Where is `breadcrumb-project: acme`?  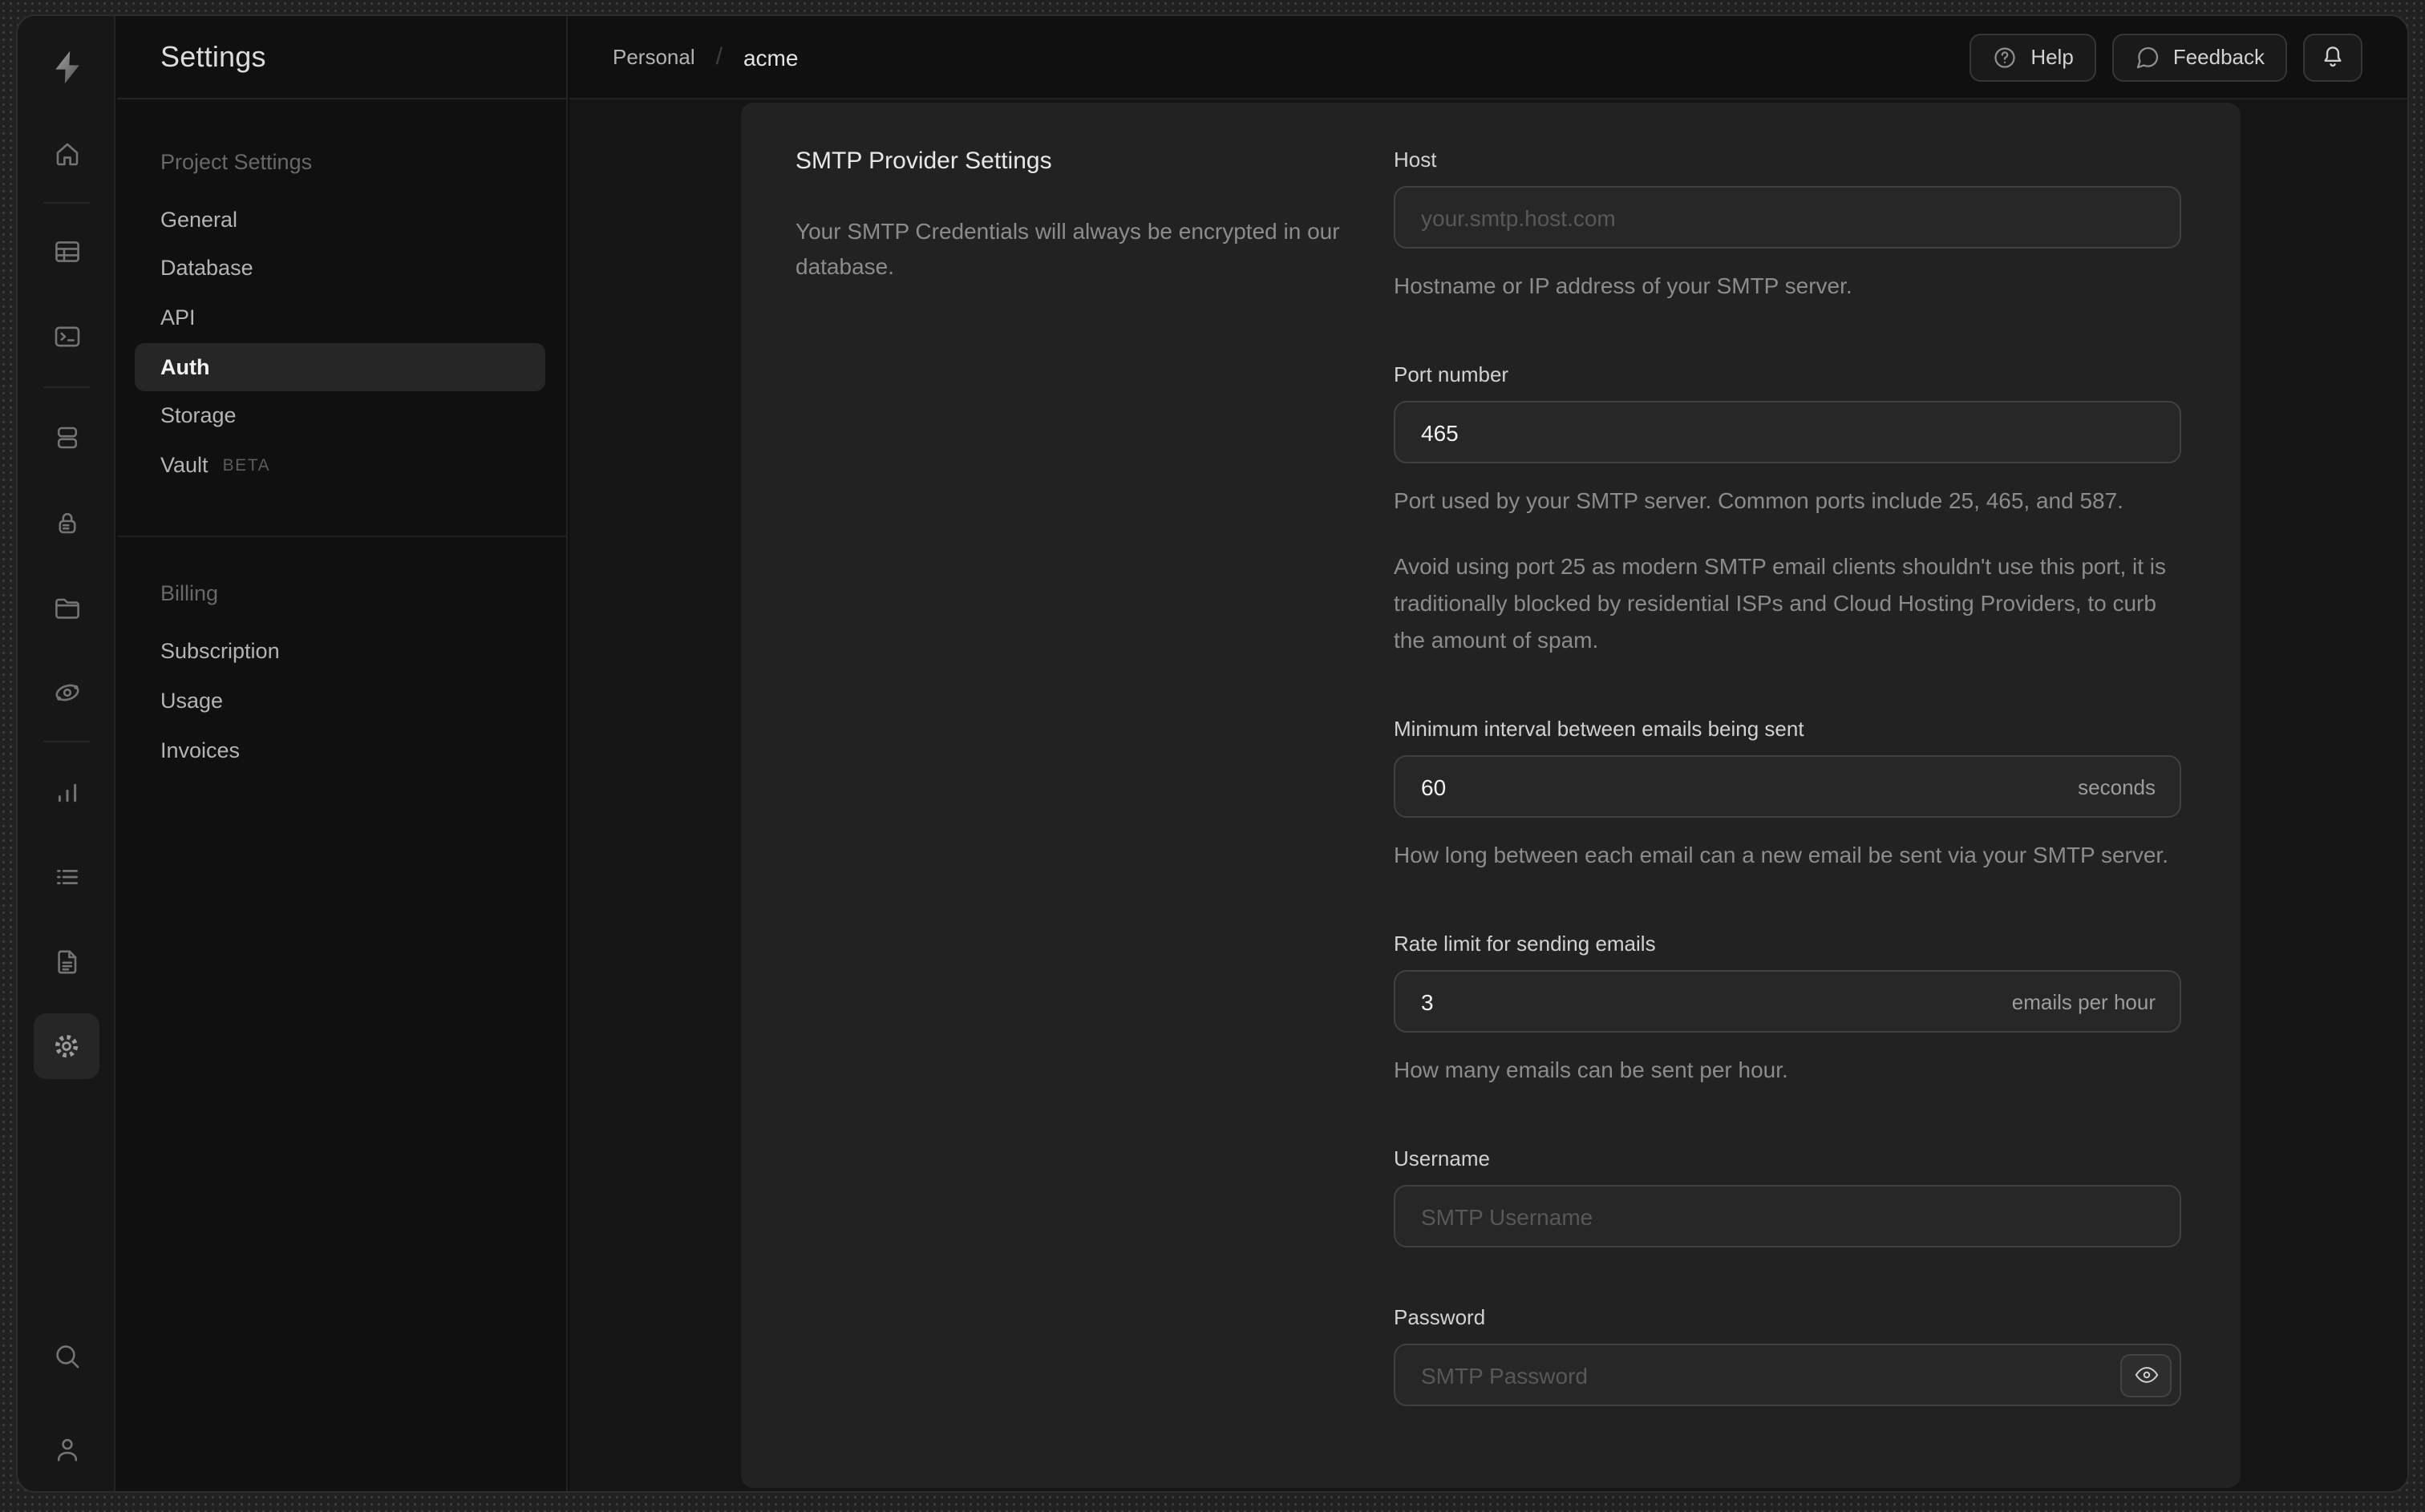
breadcrumb-project: acme is located at coordinates (770, 57).